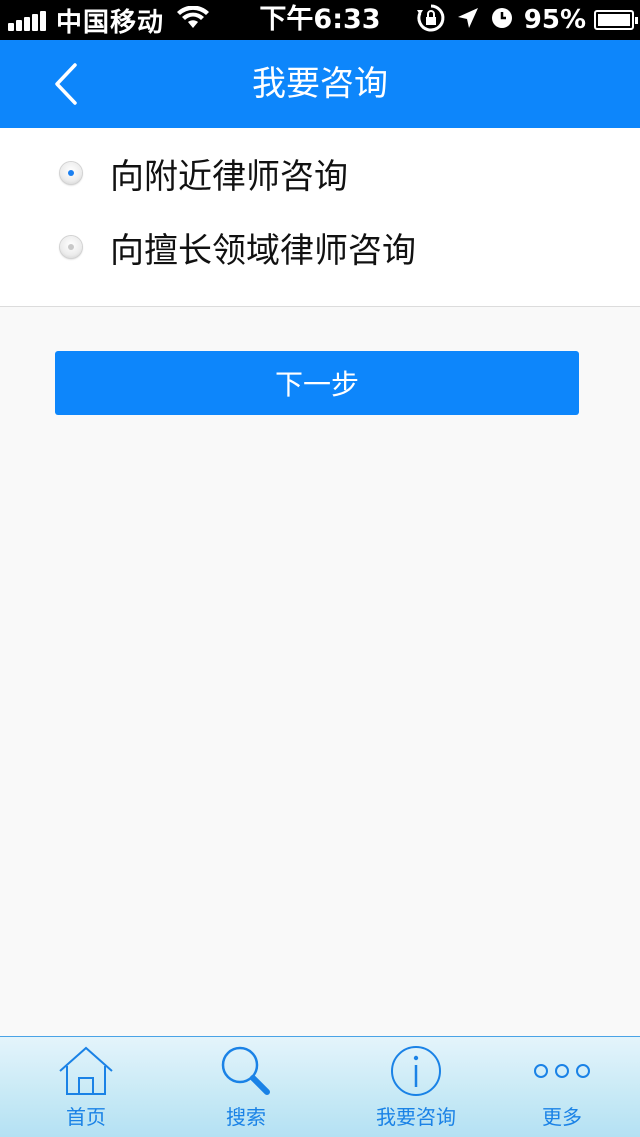 The image size is (640, 1137). I want to click on option-nearby-lawyer: 向附近律师咨询, so click(320, 173).